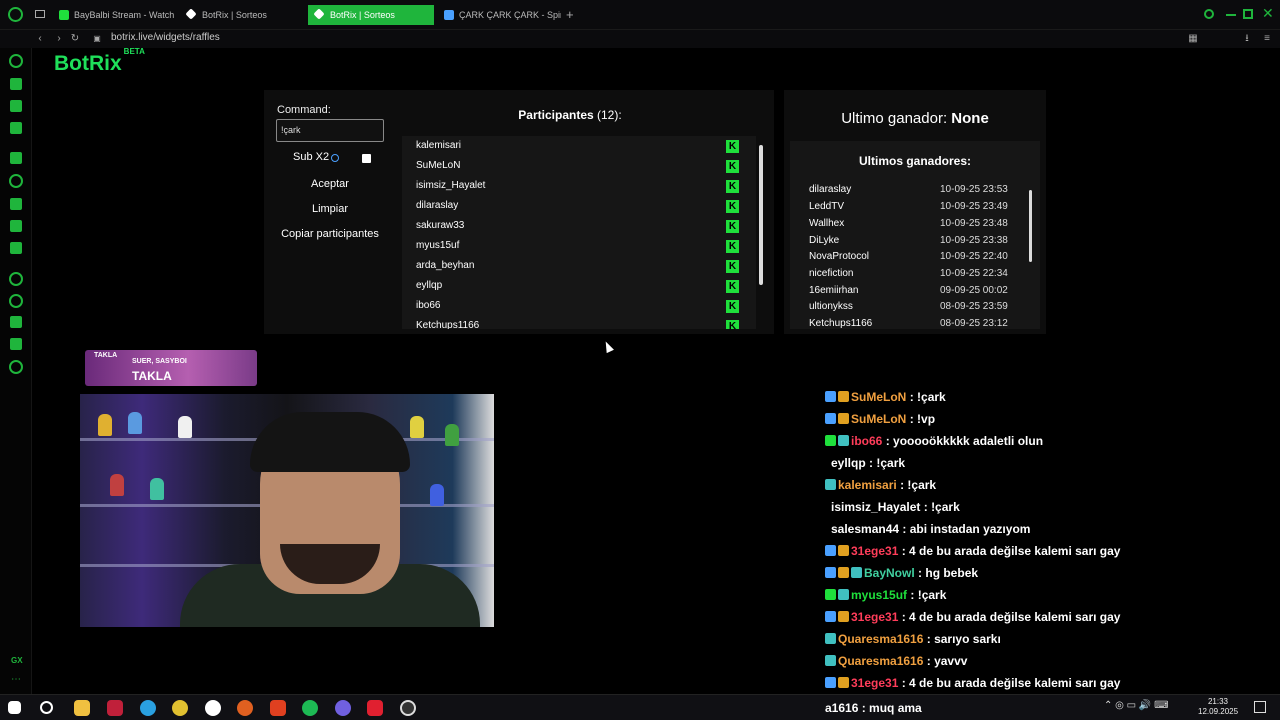 This screenshot has height=720, width=1280. Describe the element at coordinates (1247, 39) in the screenshot. I see `download-icon: ⭳` at that location.